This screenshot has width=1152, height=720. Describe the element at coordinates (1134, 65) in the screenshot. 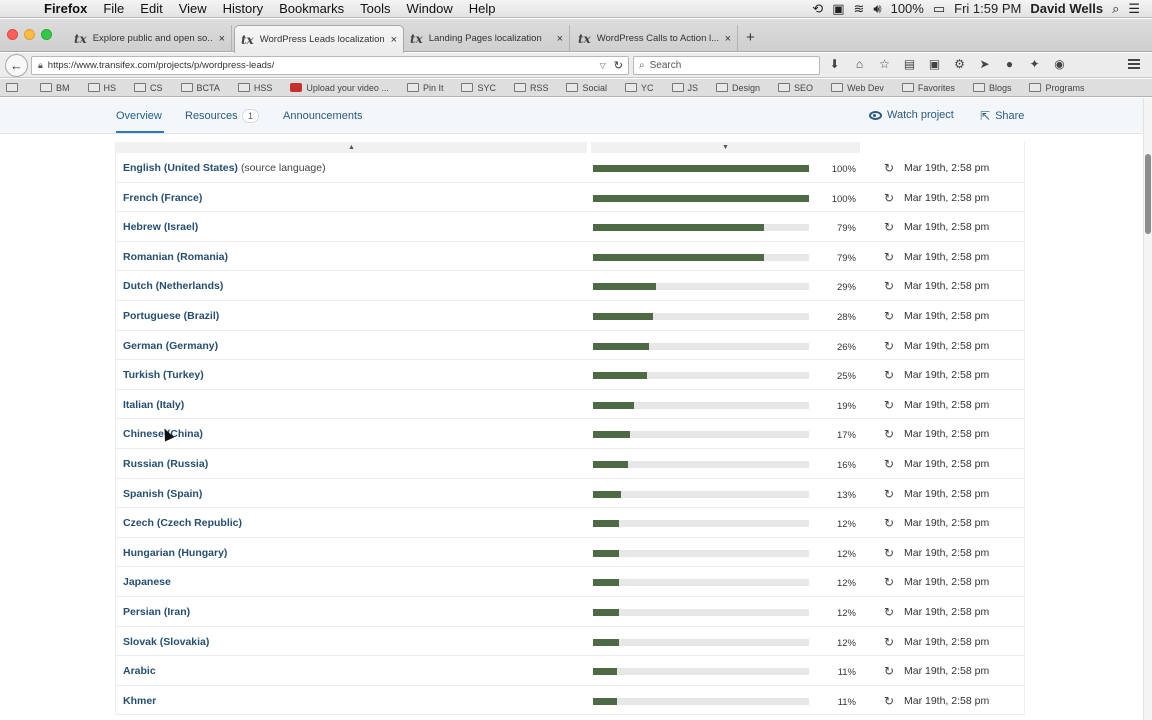

I see `menu-hamburger-icon` at that location.